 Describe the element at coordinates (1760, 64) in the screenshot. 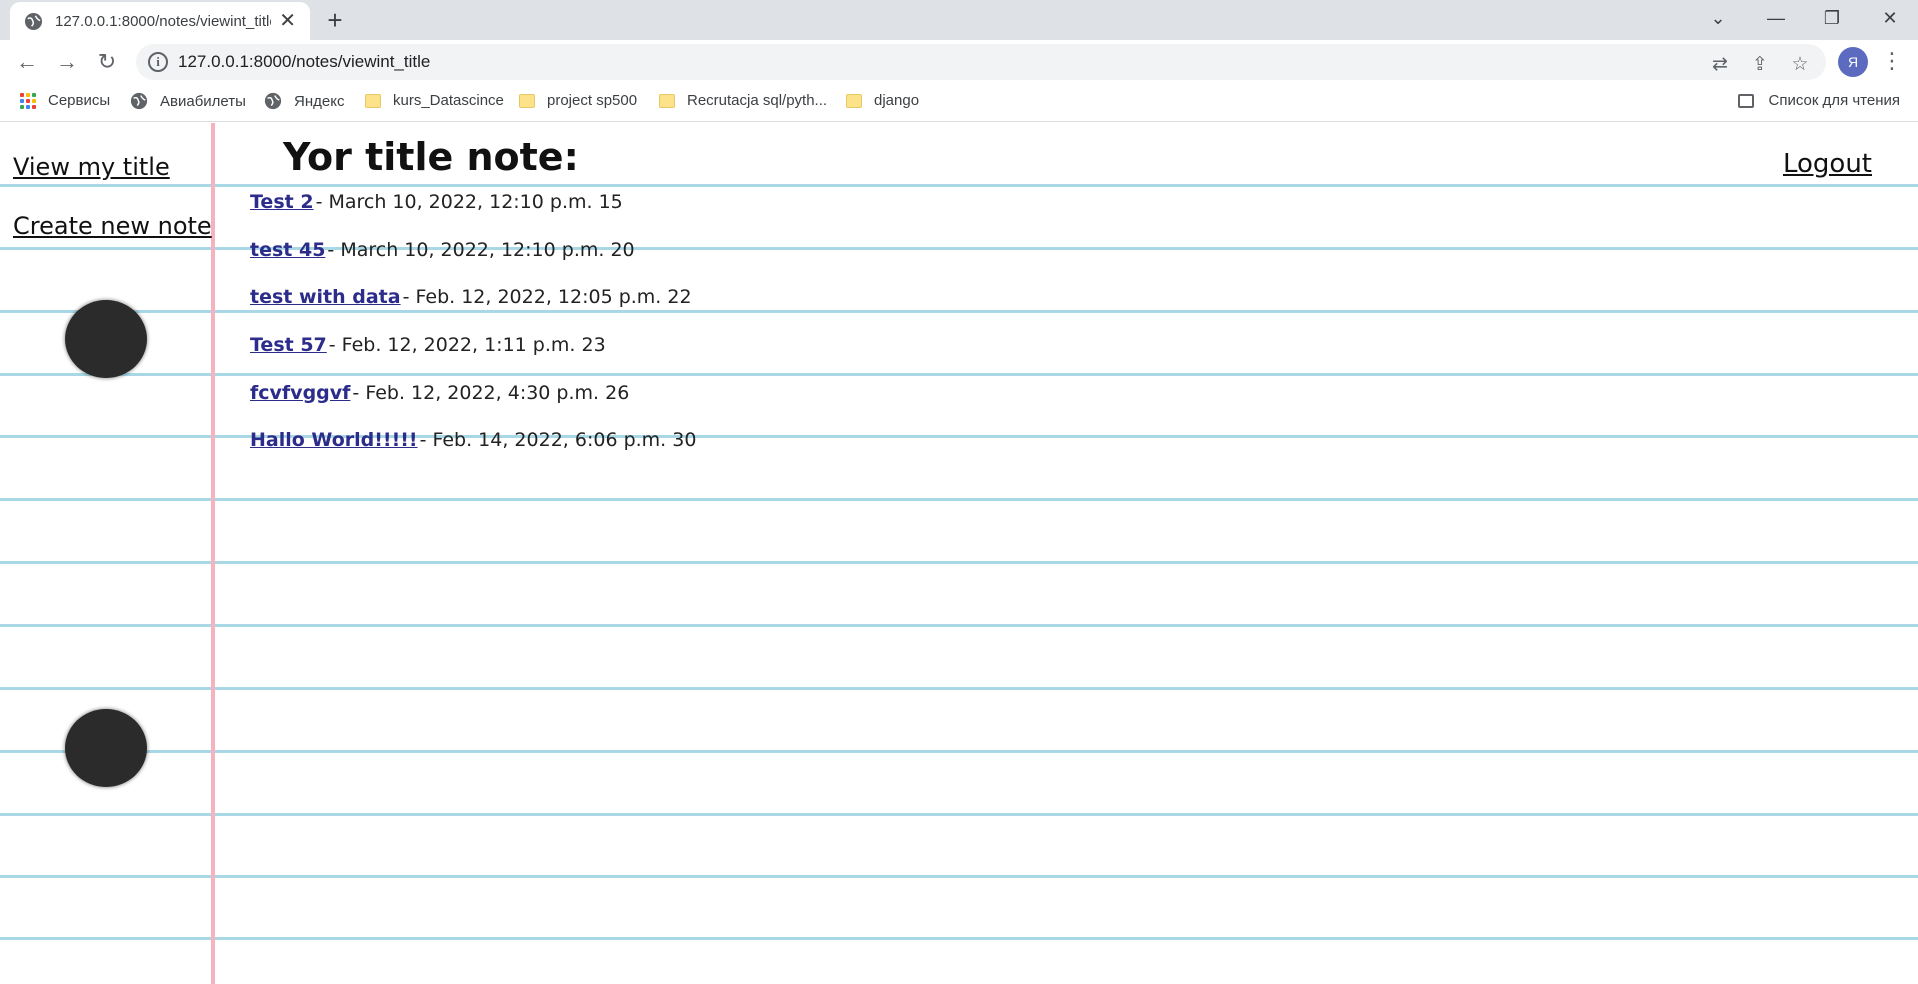

I see `share-icon: ⇪` at that location.